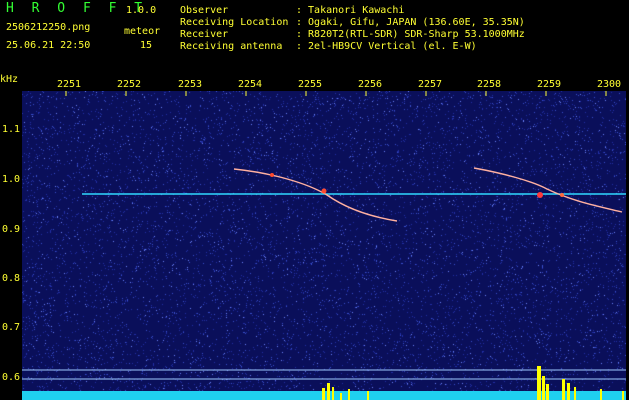 This screenshot has width=629, height=400. Describe the element at coordinates (142, 31) in the screenshot. I see `meteor-label: meteor` at that location.